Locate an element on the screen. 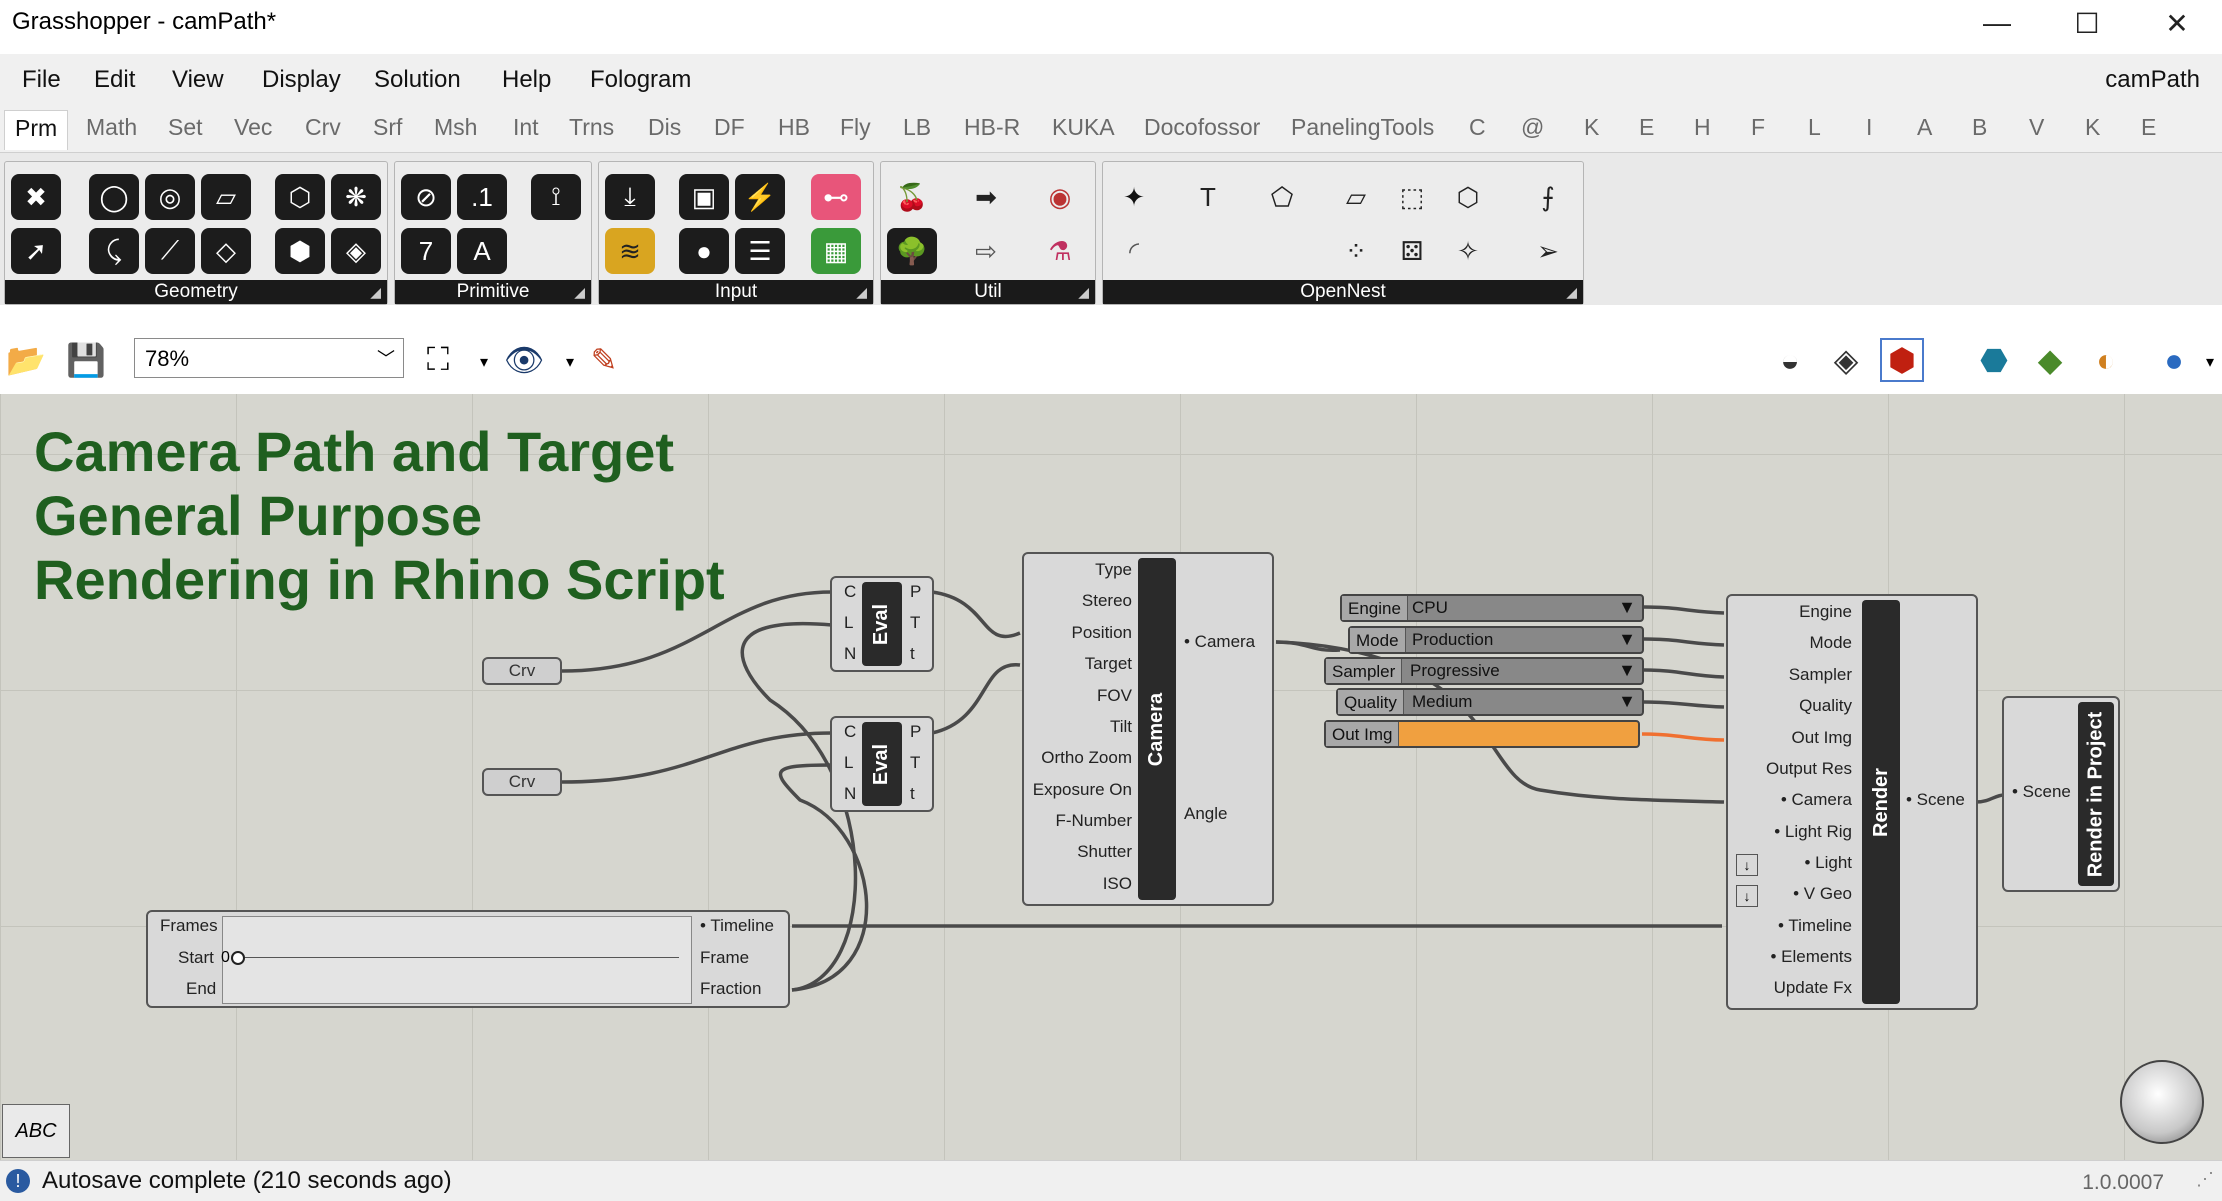 The width and height of the screenshot is (2222, 1201). gradient-icon: ⚡ is located at coordinates (760, 197).